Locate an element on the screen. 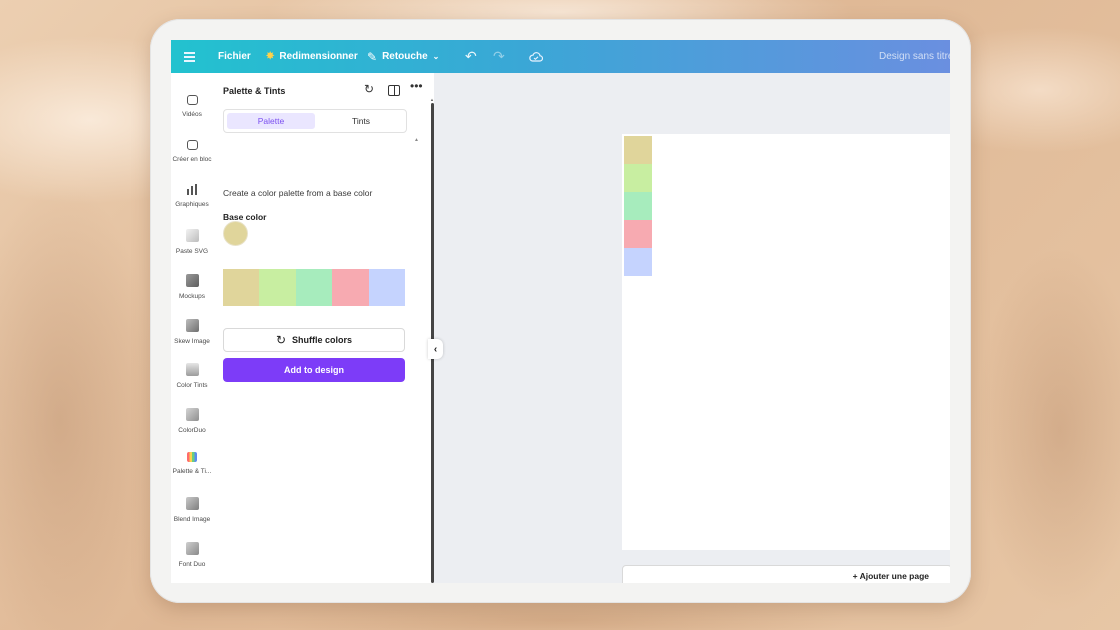 This screenshot has width=1120, height=630. chart-icon is located at coordinates (192, 189).